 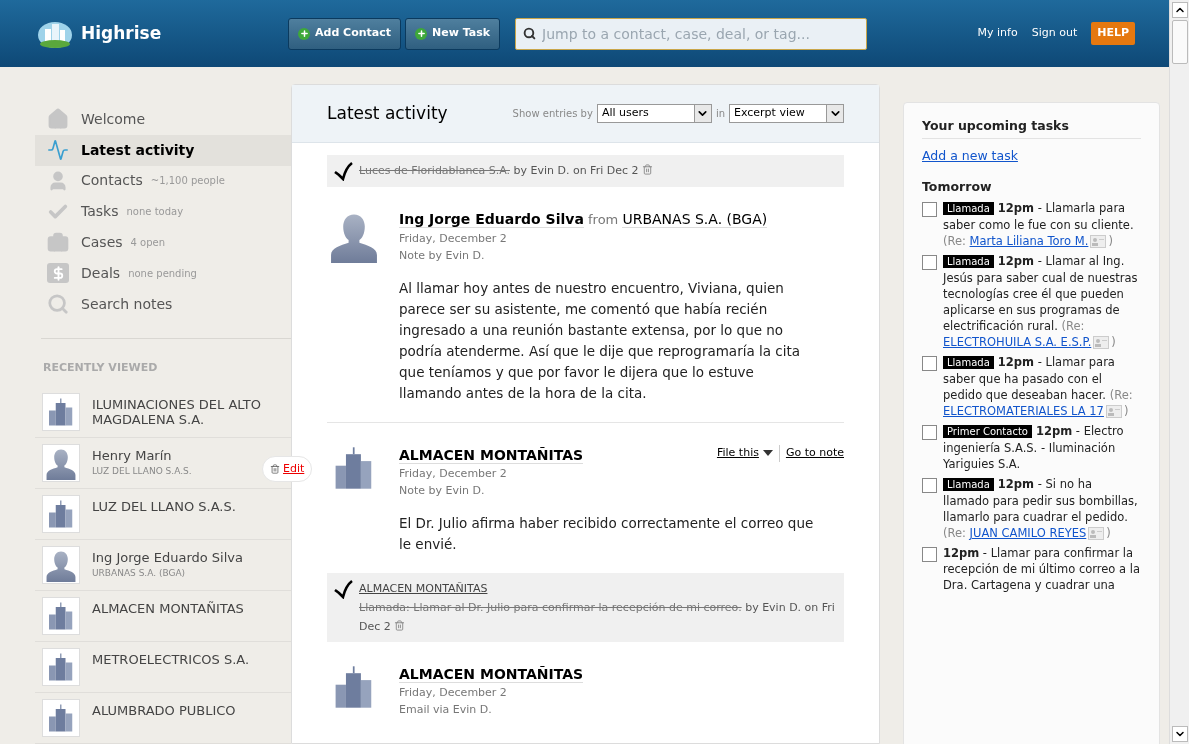 I want to click on sidebar-item: Deals none pending, so click(x=163, y=273).